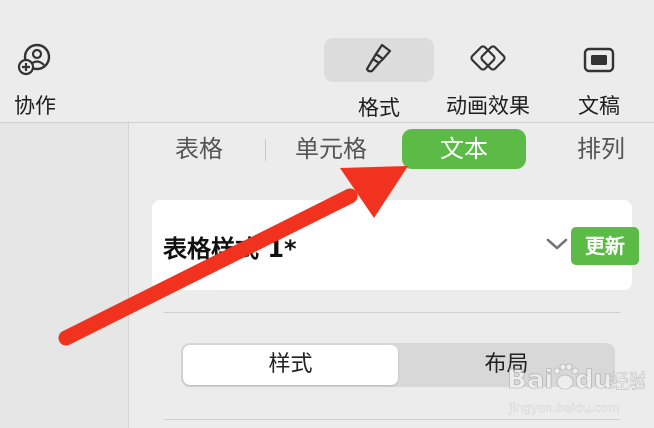  I want to click on document-label: 文稿, so click(599, 106).